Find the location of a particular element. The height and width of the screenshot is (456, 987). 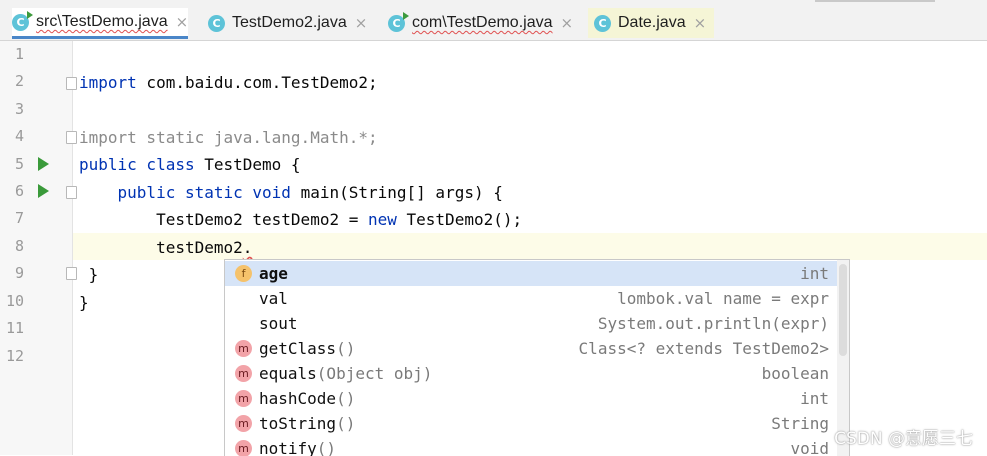

line-number: 7 is located at coordinates (19, 218).